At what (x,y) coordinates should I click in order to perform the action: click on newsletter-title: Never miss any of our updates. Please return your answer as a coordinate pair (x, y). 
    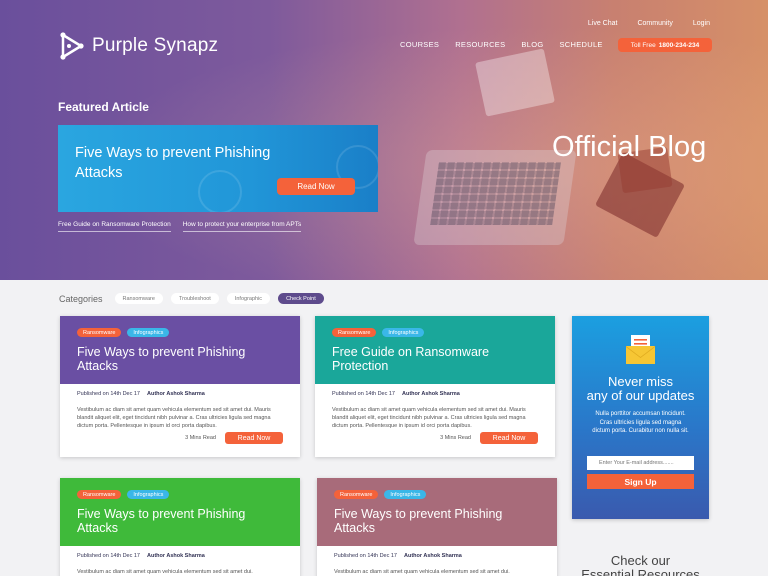
    Looking at the image, I should click on (640, 389).